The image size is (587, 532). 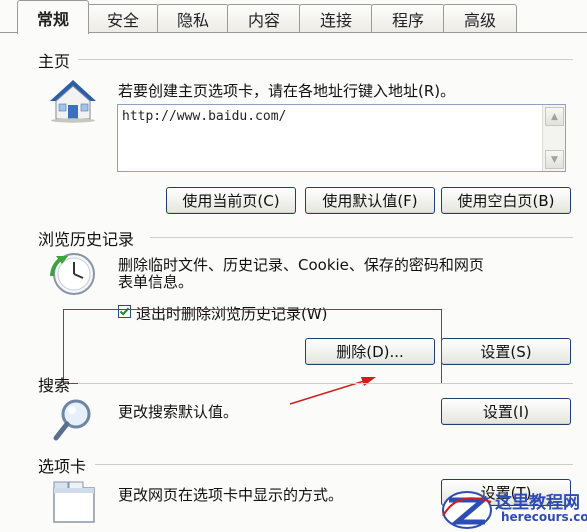 What do you see at coordinates (341, 138) in the screenshot?
I see `home-address-textarea: http://www.baidu.com/ ▲ ▼` at bounding box center [341, 138].